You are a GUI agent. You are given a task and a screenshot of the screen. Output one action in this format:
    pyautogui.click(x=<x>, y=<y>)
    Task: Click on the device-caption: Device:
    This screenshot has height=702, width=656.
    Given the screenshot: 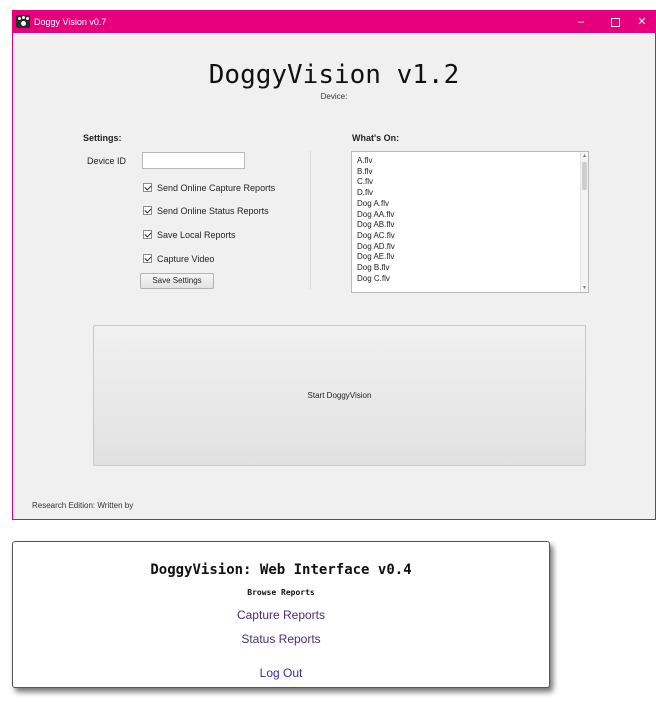 What is the action you would take?
    pyautogui.click(x=334, y=96)
    